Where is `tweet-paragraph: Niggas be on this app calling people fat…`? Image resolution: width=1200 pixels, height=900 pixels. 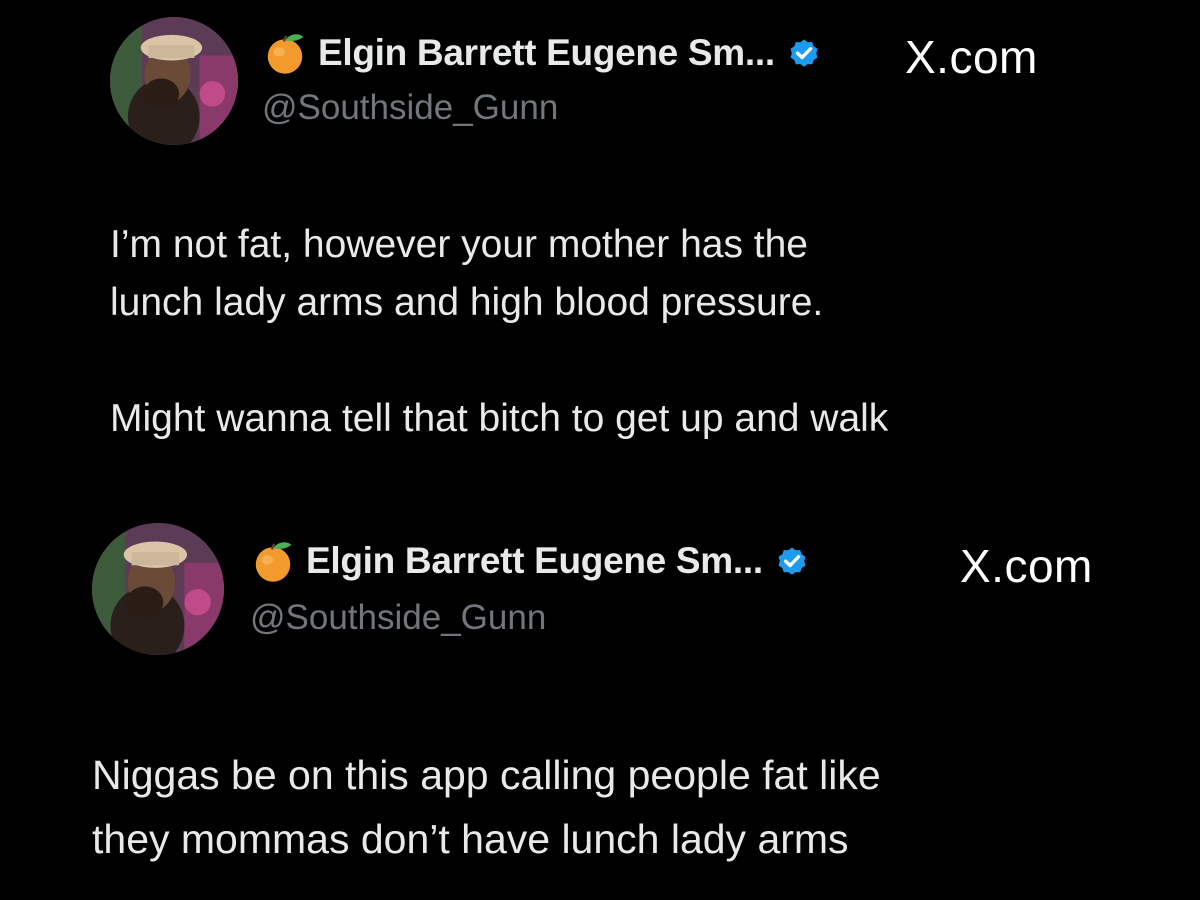
tweet-paragraph: Niggas be on this app calling people fat… is located at coordinates (486, 807).